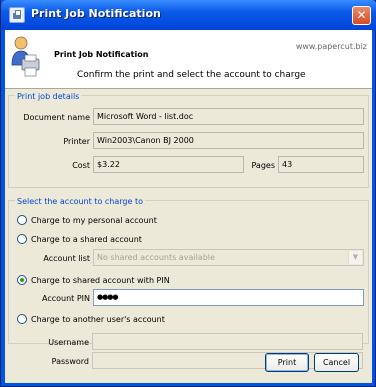  What do you see at coordinates (86, 239) in the screenshot?
I see `radio-shared-account-label: Charge to a shared account` at bounding box center [86, 239].